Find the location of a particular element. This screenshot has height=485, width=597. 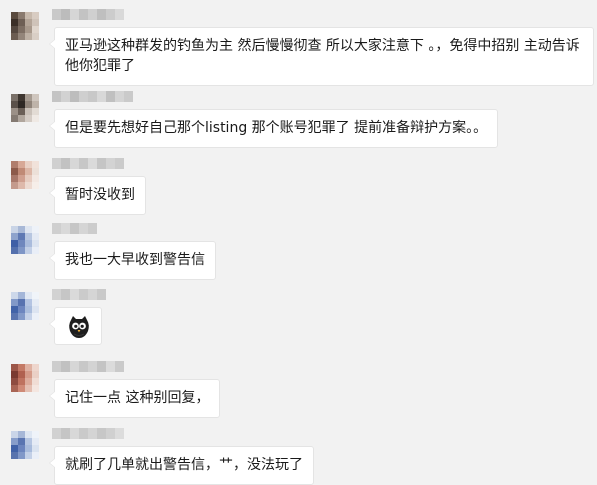

message-bubble: 但是要先想好自己那个listing 那个账号犯罪了 提前准备辩护方案。。 is located at coordinates (273, 128).